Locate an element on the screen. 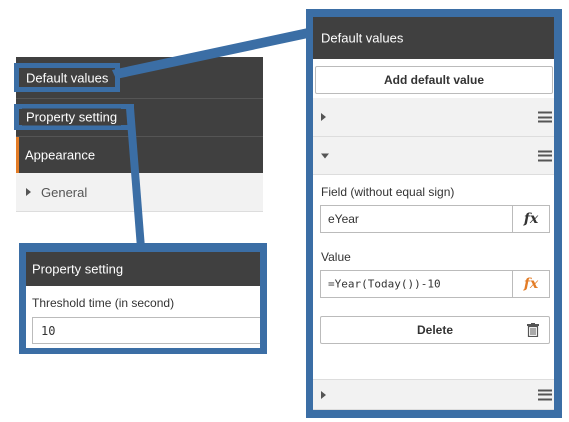  delete-button-label: Delete is located at coordinates (435, 330).